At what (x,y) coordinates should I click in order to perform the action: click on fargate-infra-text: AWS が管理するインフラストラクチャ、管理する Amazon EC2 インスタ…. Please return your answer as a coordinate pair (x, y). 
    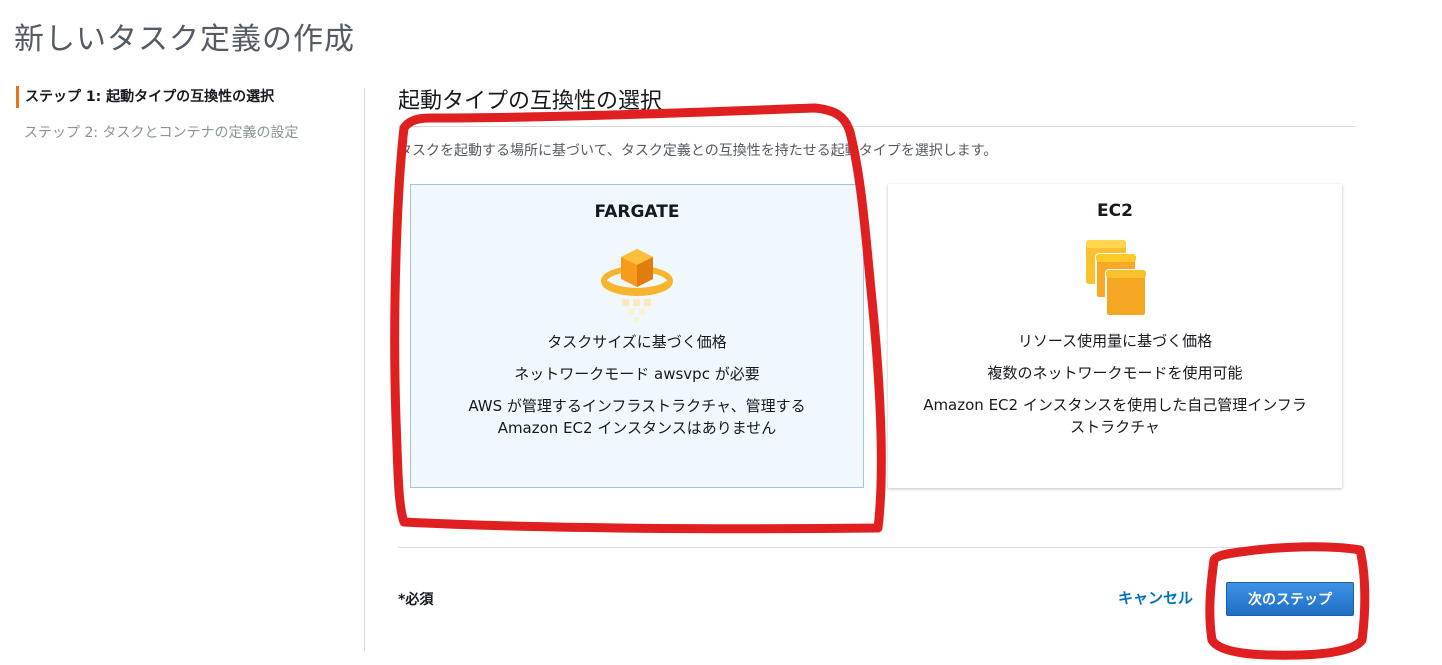
    Looking at the image, I should click on (637, 417).